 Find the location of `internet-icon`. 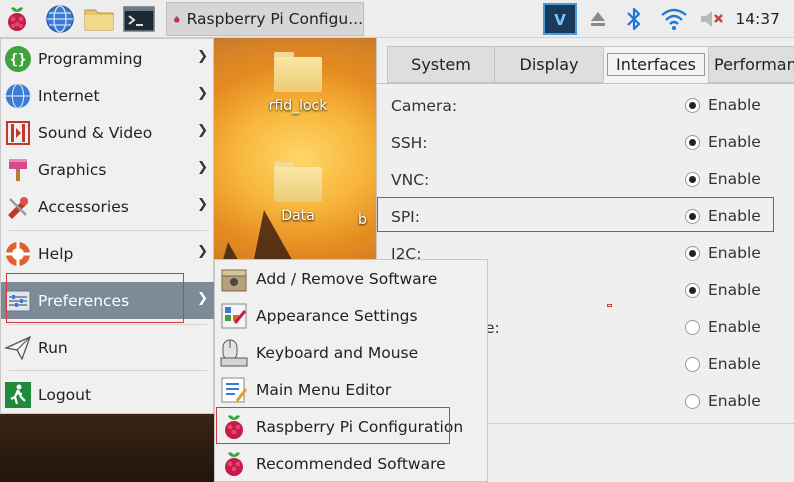

internet-icon is located at coordinates (18, 96).